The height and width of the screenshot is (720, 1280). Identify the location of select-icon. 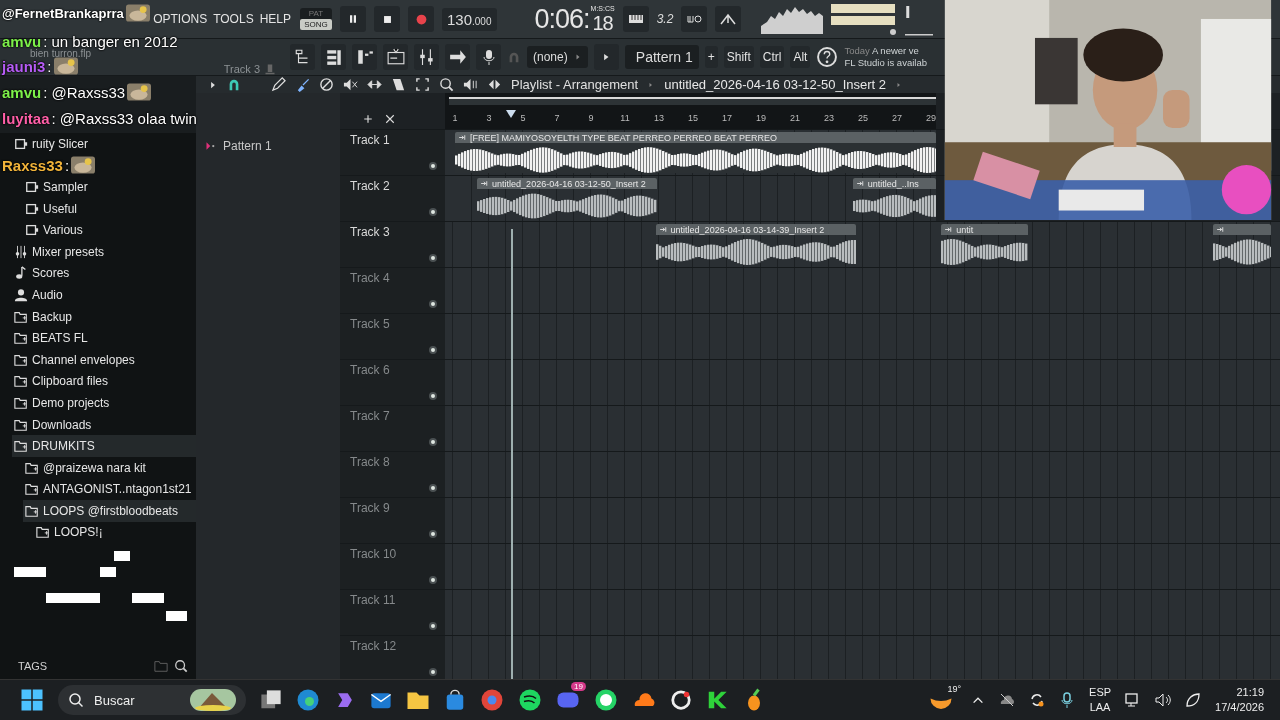
(422, 84).